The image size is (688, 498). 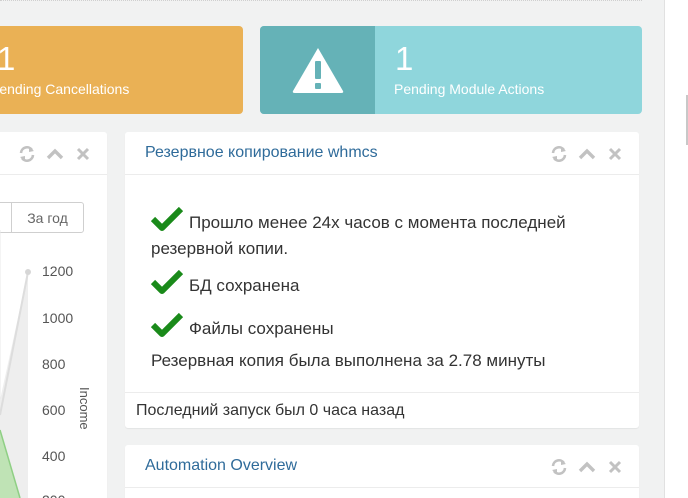 I want to click on files-saved-text: Файлы сохранены, so click(x=261, y=328).